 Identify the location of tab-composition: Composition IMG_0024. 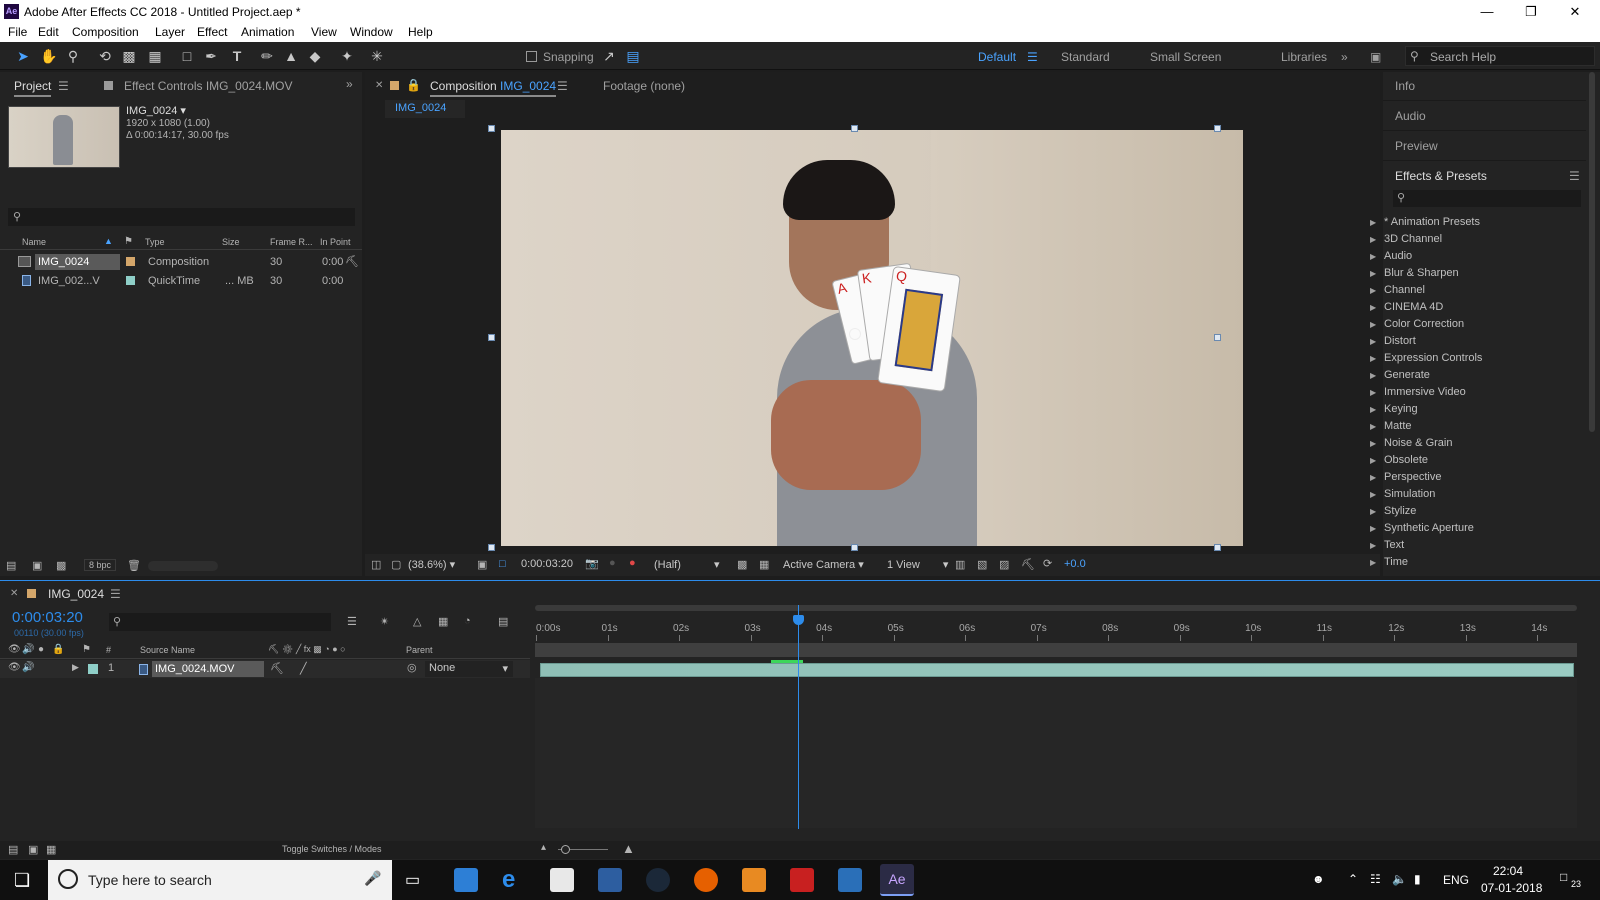
(493, 88).